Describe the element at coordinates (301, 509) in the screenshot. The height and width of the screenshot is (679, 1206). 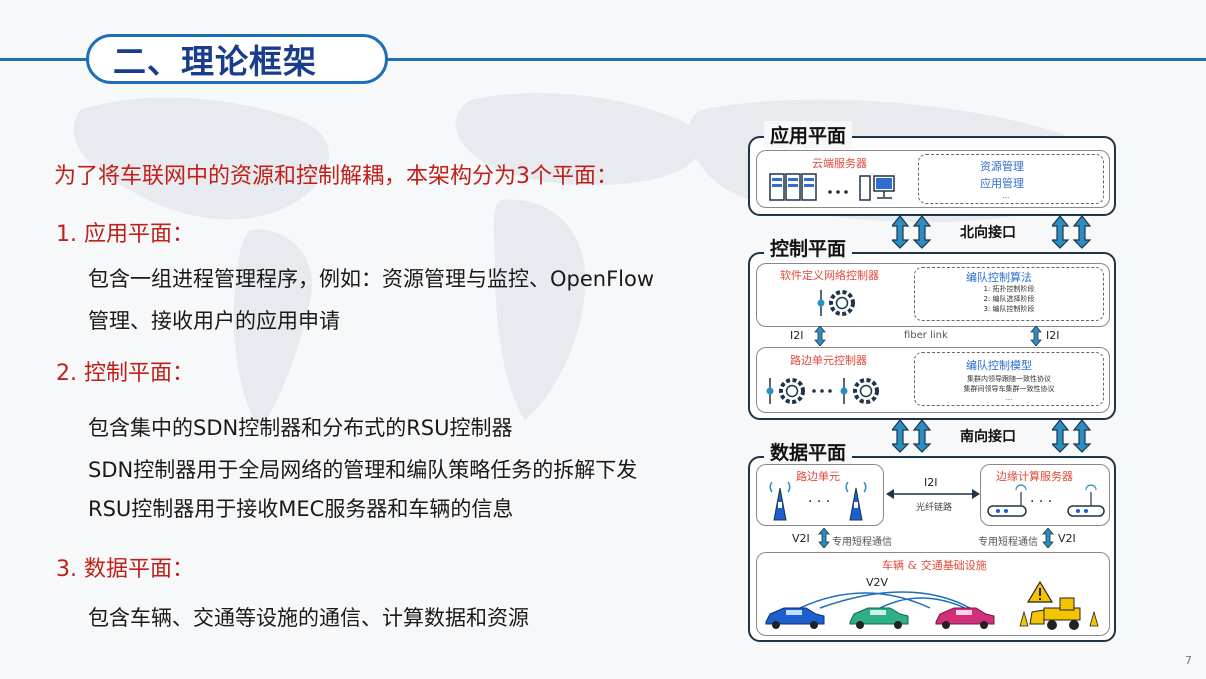
I see `section-control-line-3: RSU控制器用于接收MEC服务器和车辆的信息` at that location.